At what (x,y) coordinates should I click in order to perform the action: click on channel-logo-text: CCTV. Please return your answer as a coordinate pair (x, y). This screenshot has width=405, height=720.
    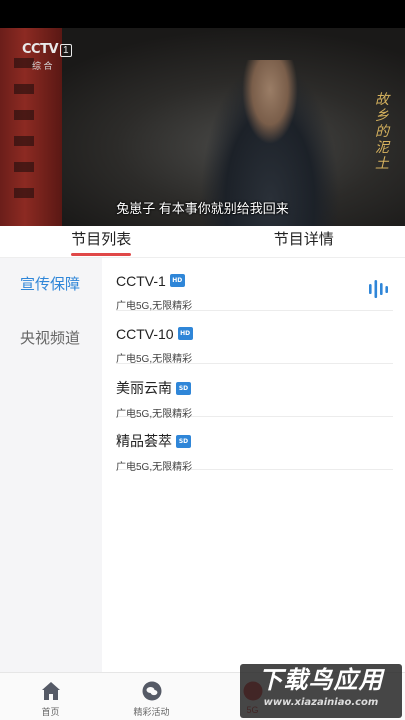
    Looking at the image, I should click on (40, 49).